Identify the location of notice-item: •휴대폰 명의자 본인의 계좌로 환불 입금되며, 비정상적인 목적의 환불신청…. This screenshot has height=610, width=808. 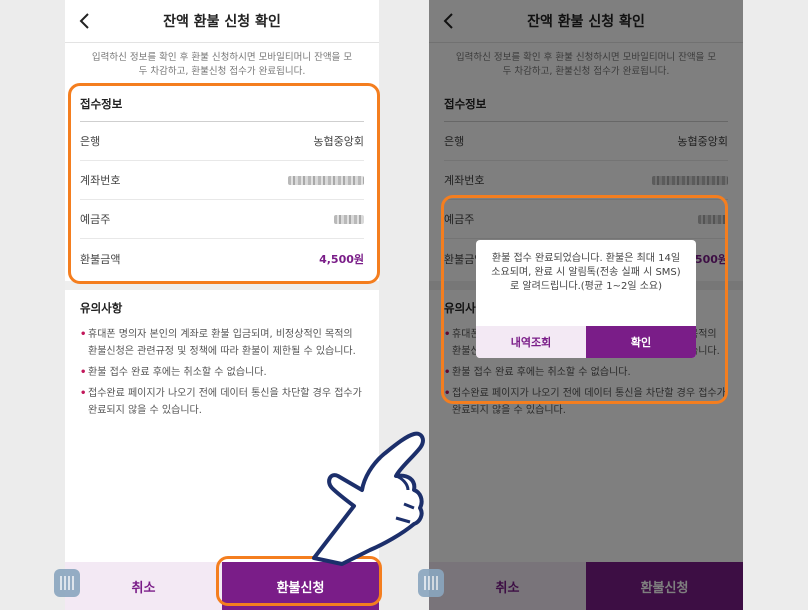
(218, 343).